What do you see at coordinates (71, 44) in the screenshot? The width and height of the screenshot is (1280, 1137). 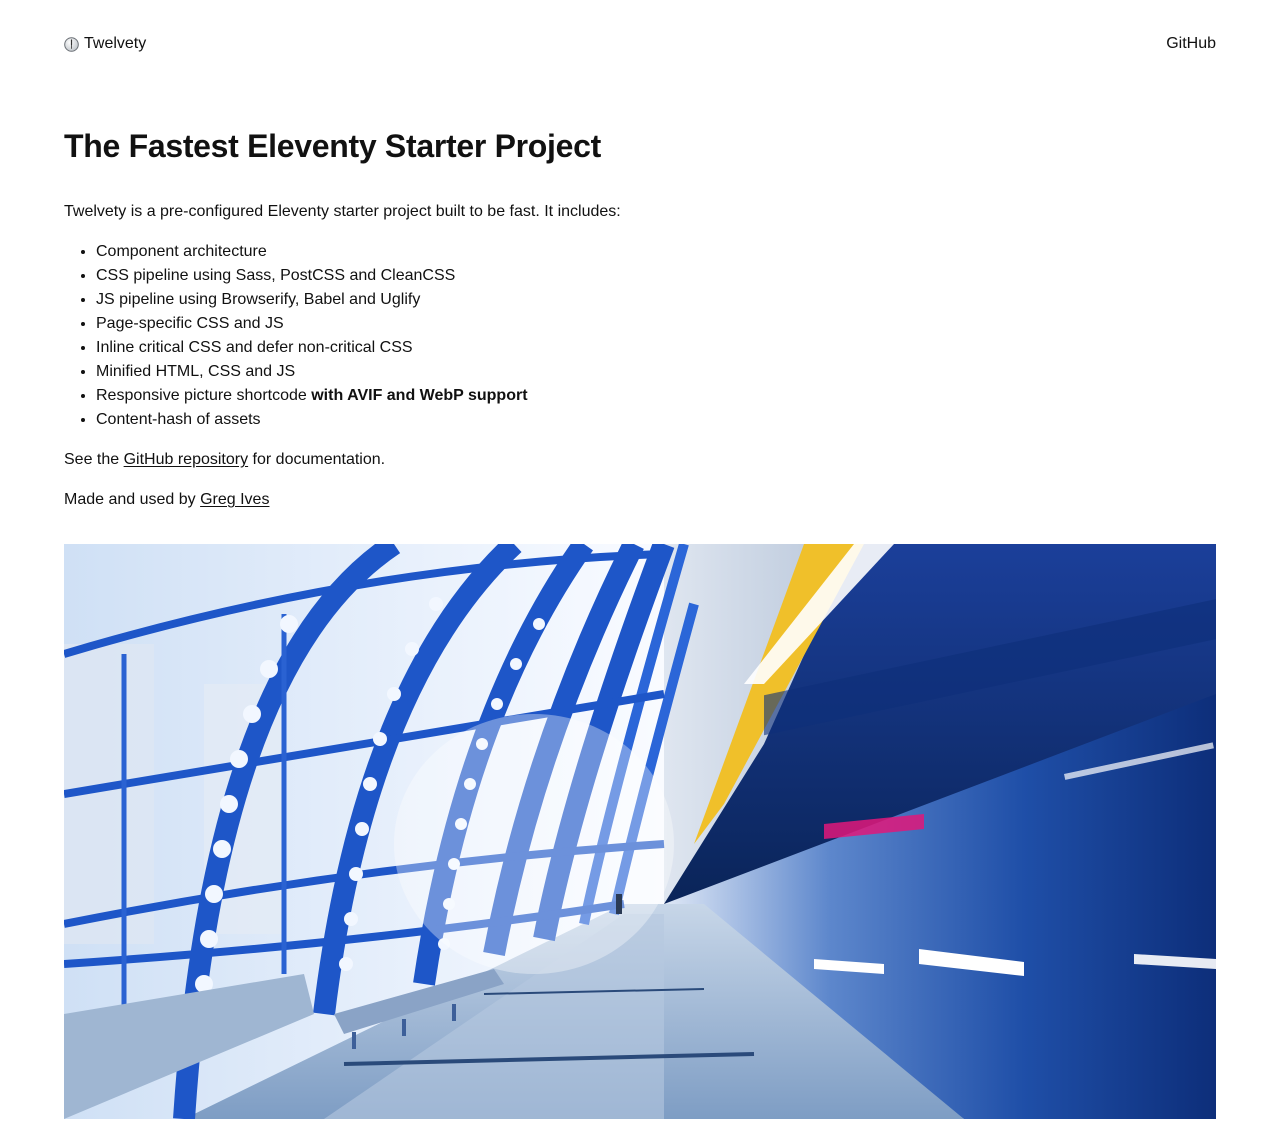 I see `clock-icon` at bounding box center [71, 44].